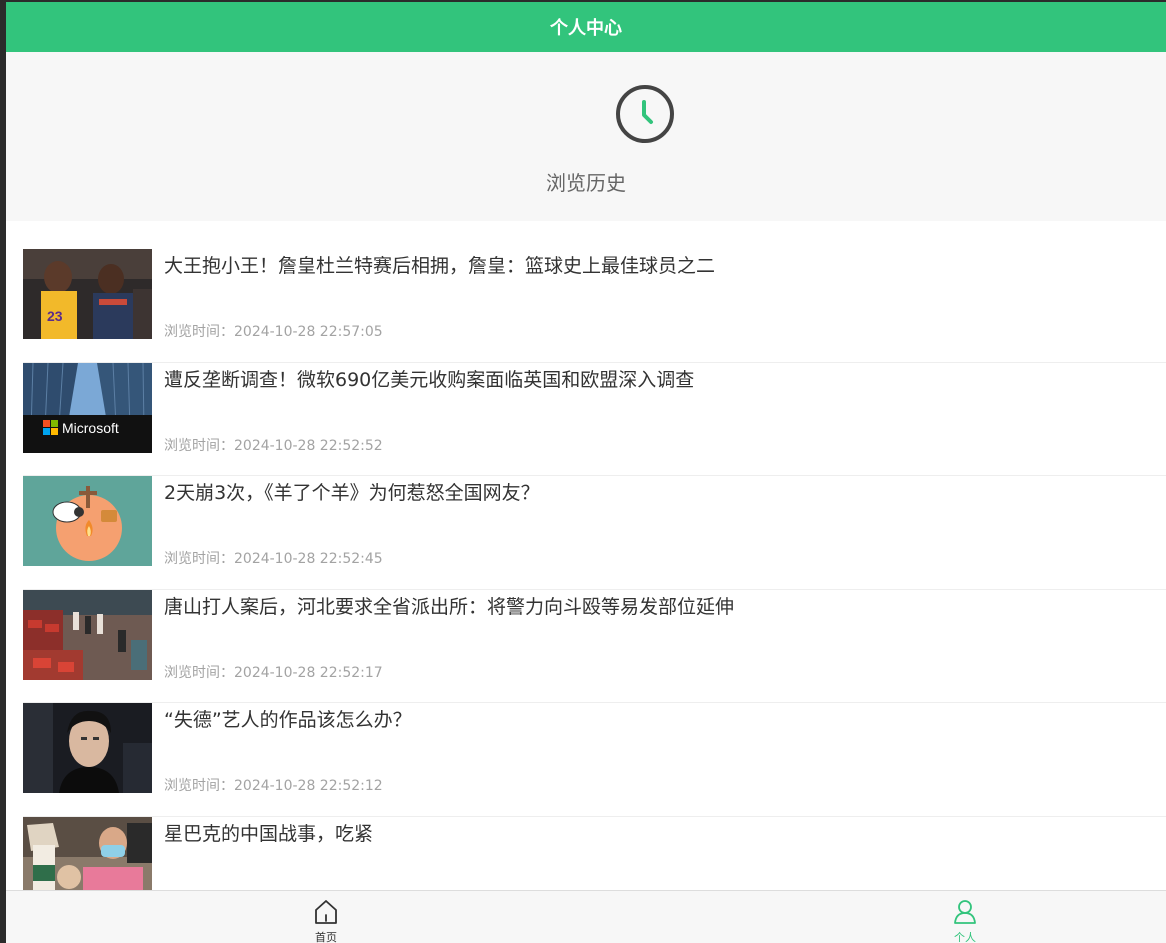 This screenshot has width=1166, height=943. I want to click on top-bar: 个人中心, so click(586, 27).